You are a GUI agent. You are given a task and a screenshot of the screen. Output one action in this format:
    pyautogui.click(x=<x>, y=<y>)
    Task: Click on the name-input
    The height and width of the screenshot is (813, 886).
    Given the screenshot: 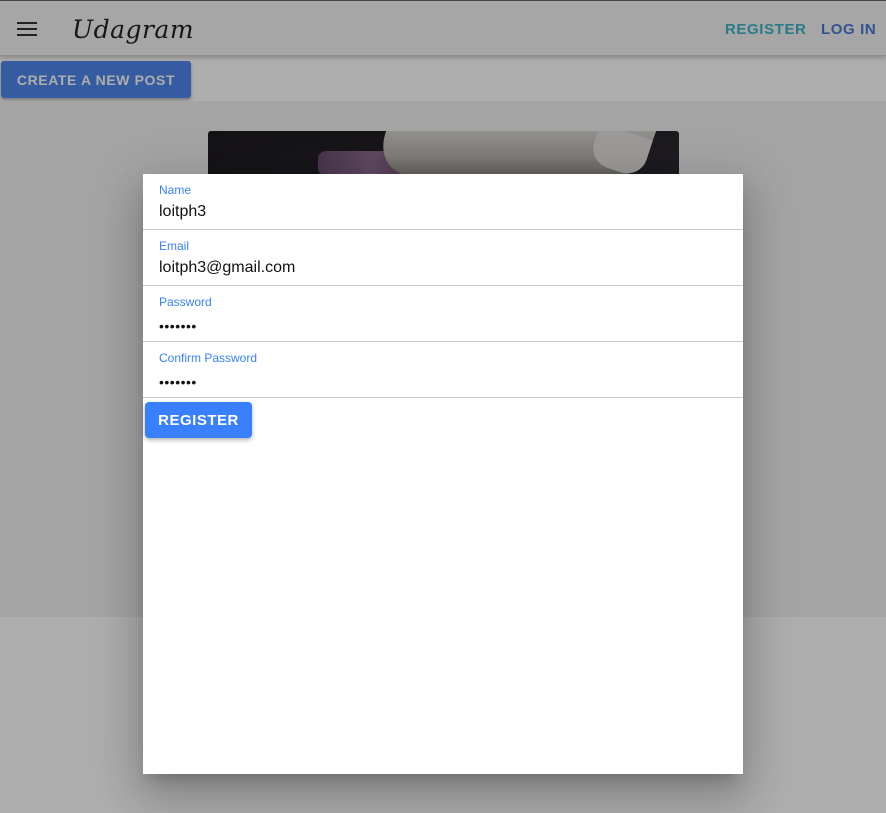 What is the action you would take?
    pyautogui.click(x=439, y=212)
    